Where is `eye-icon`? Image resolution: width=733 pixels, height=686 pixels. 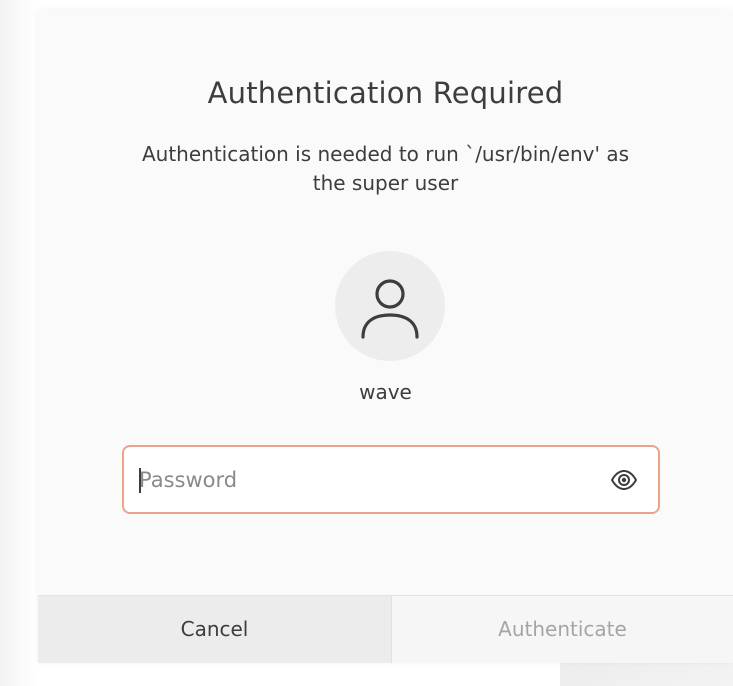
eye-icon is located at coordinates (624, 480).